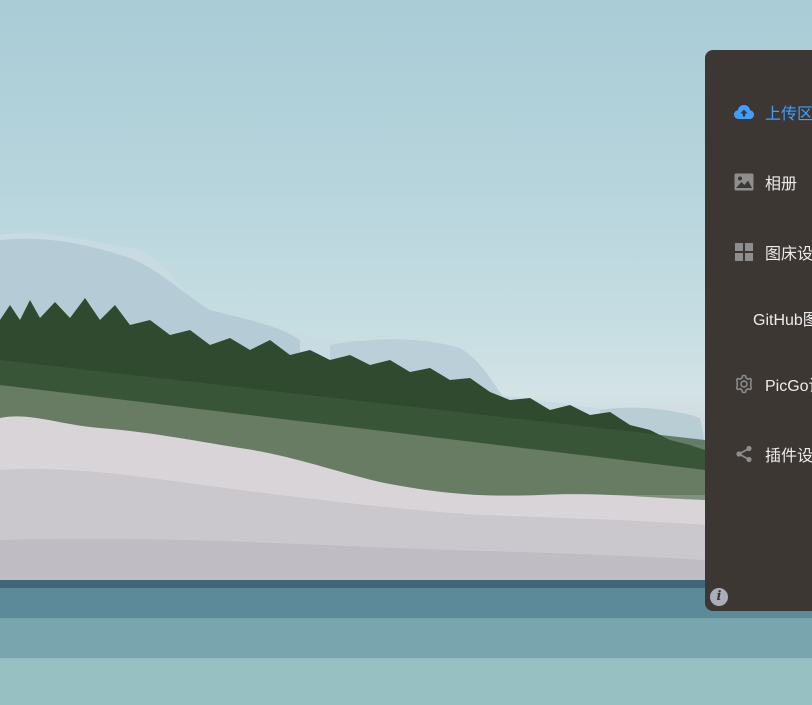 The image size is (812, 705). What do you see at coordinates (788, 386) in the screenshot?
I see `sidebar-item-label: PicGo设置` at bounding box center [788, 386].